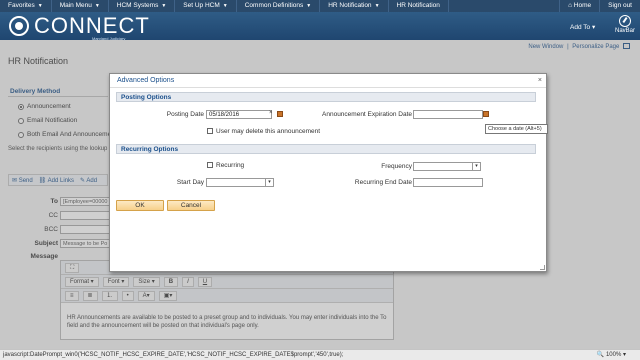 The image size is (640, 360). Describe the element at coordinates (190, 182) in the screenshot. I see `start-day-label: Start Day` at that location.